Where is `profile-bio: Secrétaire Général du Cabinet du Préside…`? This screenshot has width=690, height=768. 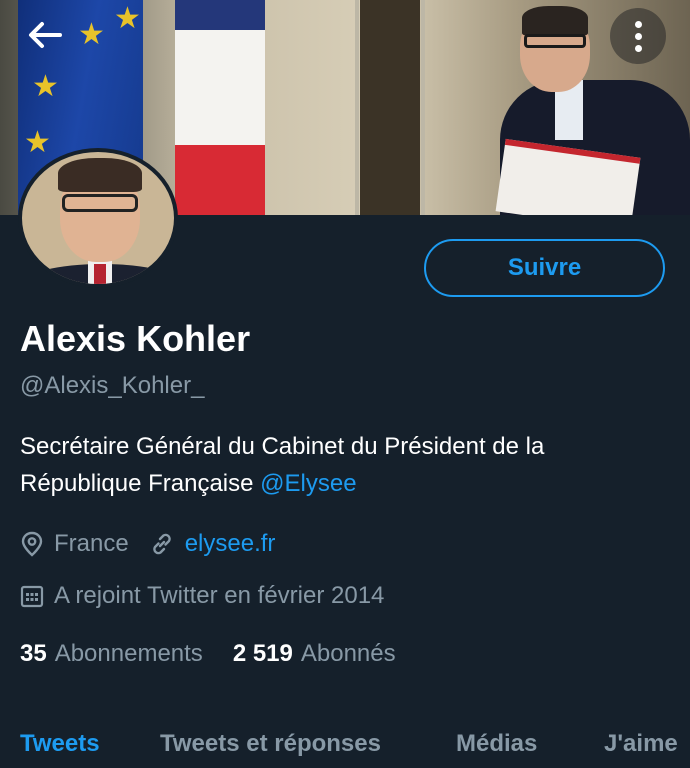
profile-bio: Secrétaire Général du Cabinet du Préside… is located at coordinates (345, 465).